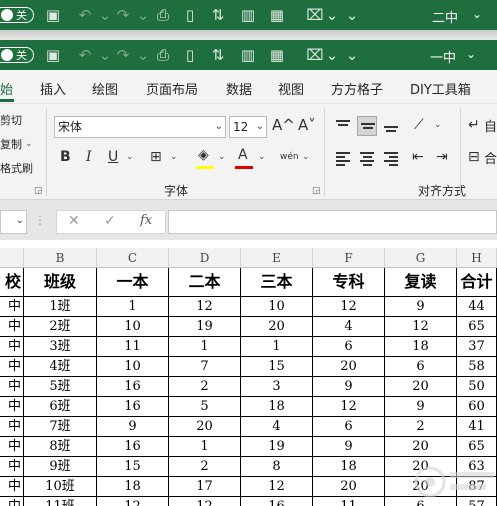  Describe the element at coordinates (277, 55) in the screenshot. I see `table-icon: ▦` at that location.